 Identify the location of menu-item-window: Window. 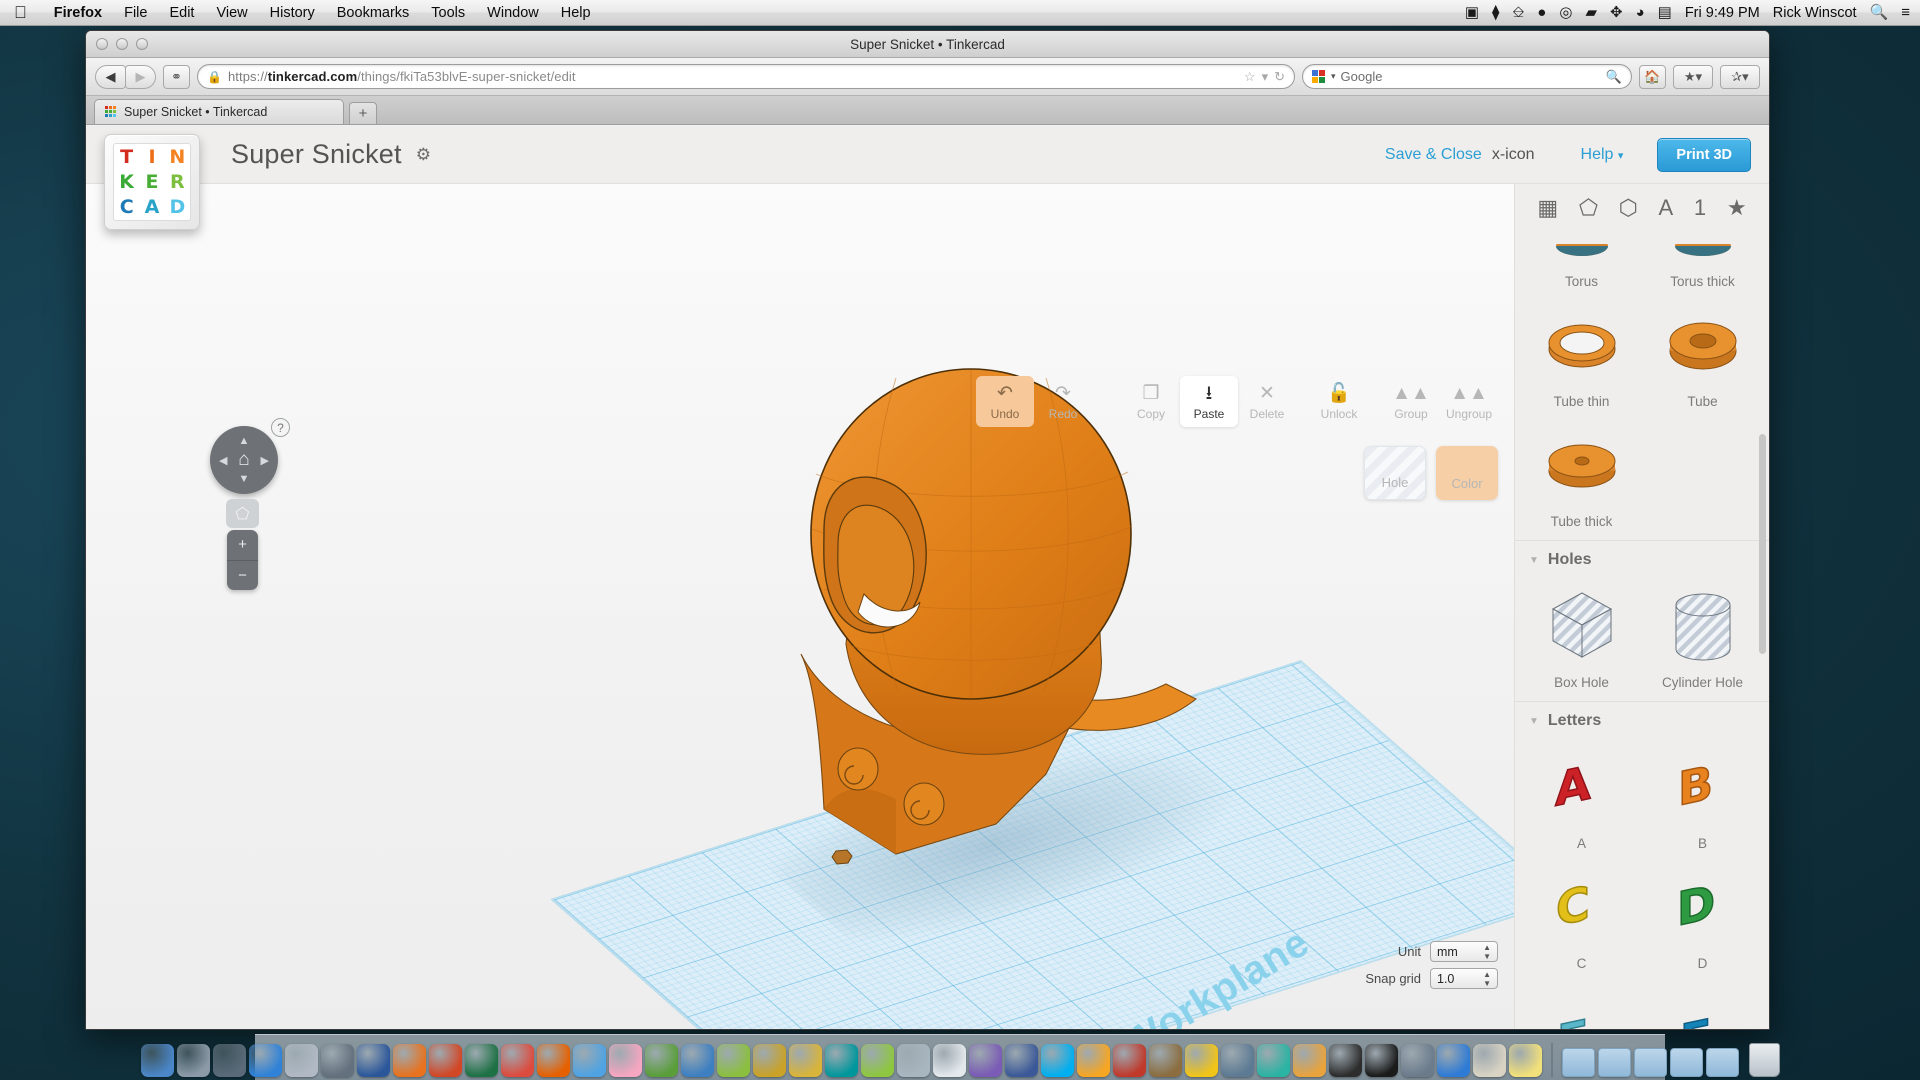
(513, 13).